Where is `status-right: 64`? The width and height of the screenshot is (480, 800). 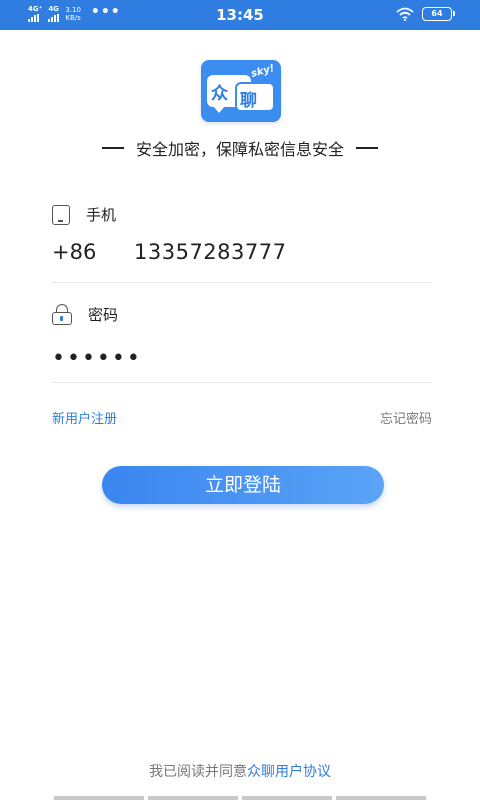
status-right: 64 is located at coordinates (425, 14).